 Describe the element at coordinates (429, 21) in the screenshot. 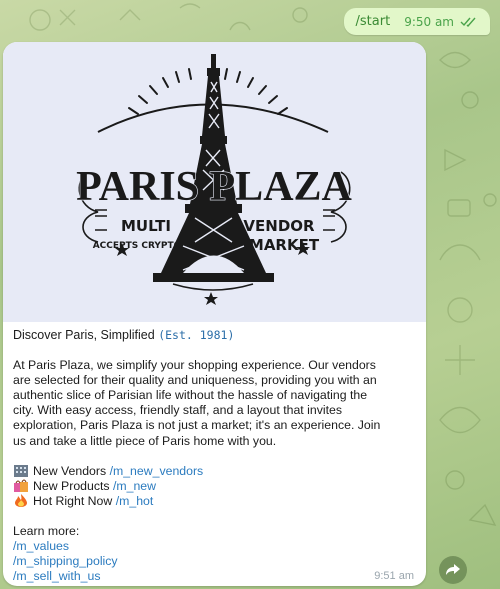

I see `outgoing-message-time: 9:50 am` at that location.